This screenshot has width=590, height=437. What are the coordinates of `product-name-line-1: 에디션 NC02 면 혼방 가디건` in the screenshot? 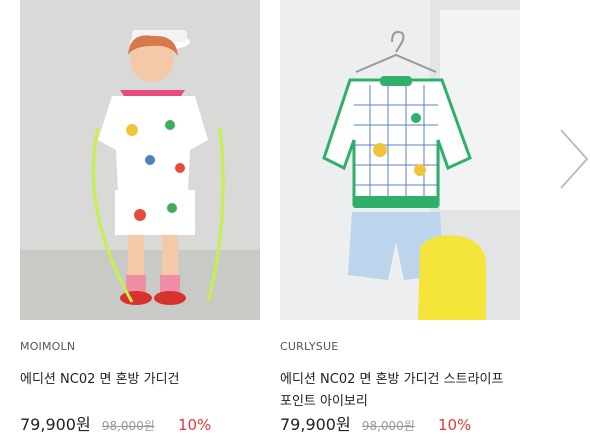 It's located at (140, 380).